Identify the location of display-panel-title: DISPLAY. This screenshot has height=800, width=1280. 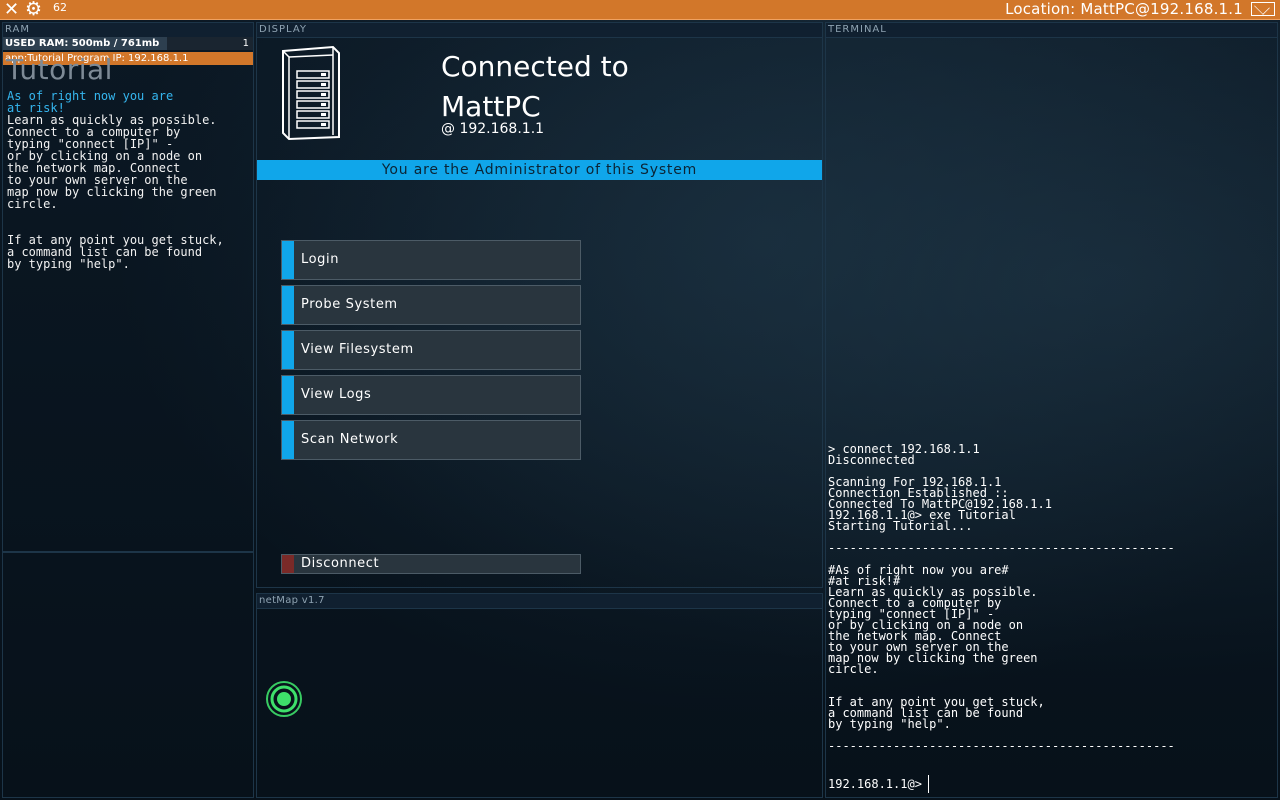
(283, 29).